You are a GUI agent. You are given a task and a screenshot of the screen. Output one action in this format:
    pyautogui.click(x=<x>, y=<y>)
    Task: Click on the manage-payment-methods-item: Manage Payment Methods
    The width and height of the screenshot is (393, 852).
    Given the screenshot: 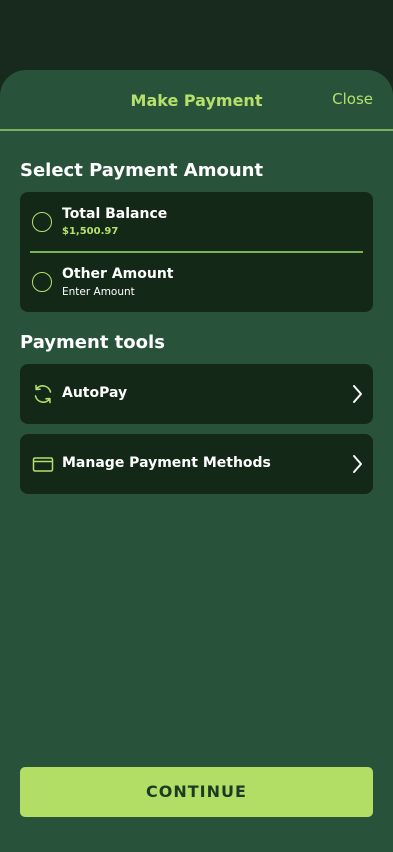 What is the action you would take?
    pyautogui.click(x=196, y=464)
    